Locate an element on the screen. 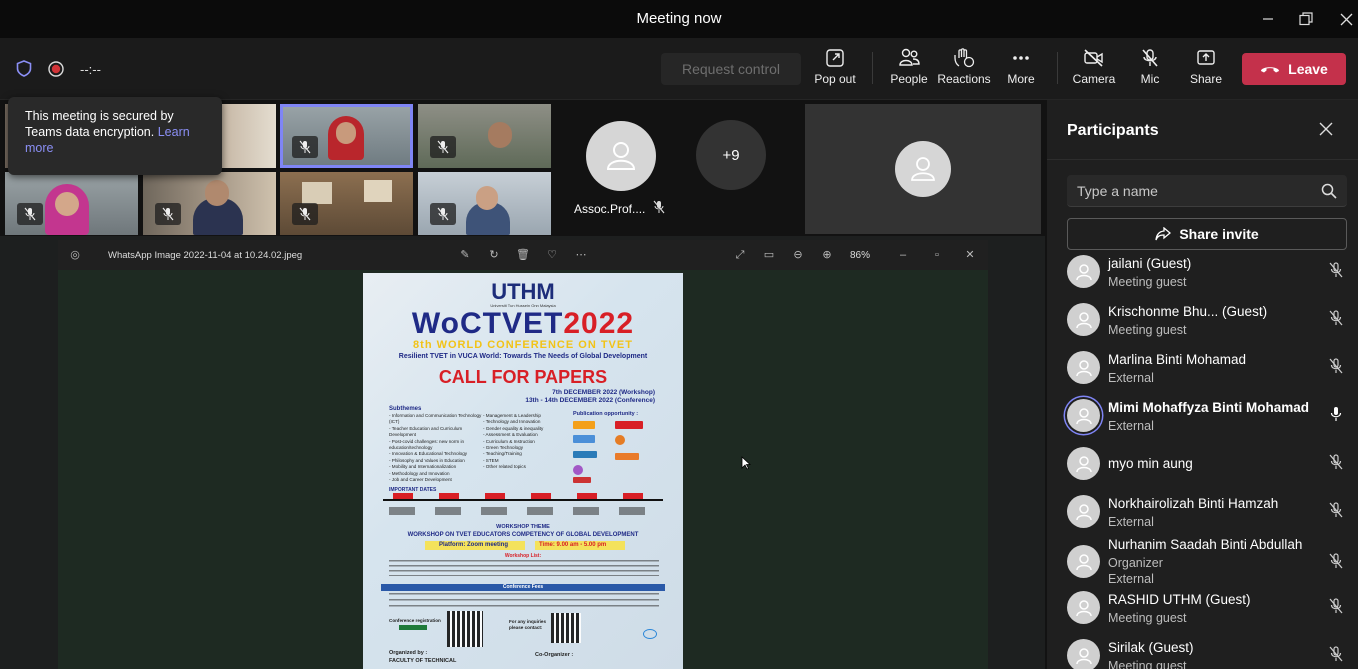 The width and height of the screenshot is (1358, 669). timeline-labels is located at coordinates (524, 511).